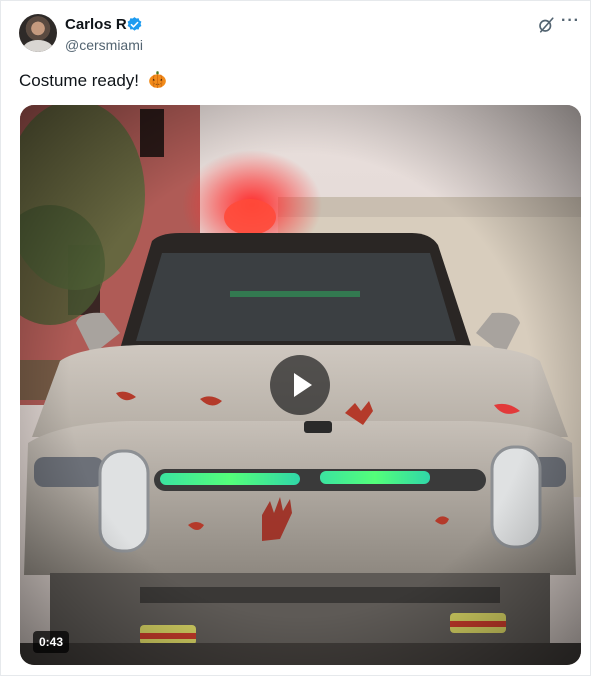 This screenshot has height=676, width=591. I want to click on grok-icon, so click(546, 25).